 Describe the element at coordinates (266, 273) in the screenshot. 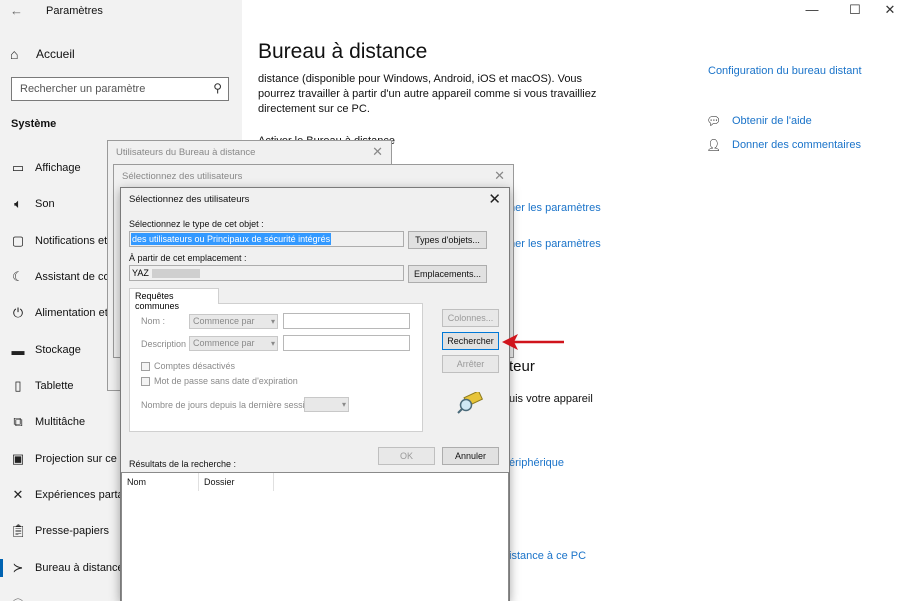

I see `location-field: YAZ` at that location.